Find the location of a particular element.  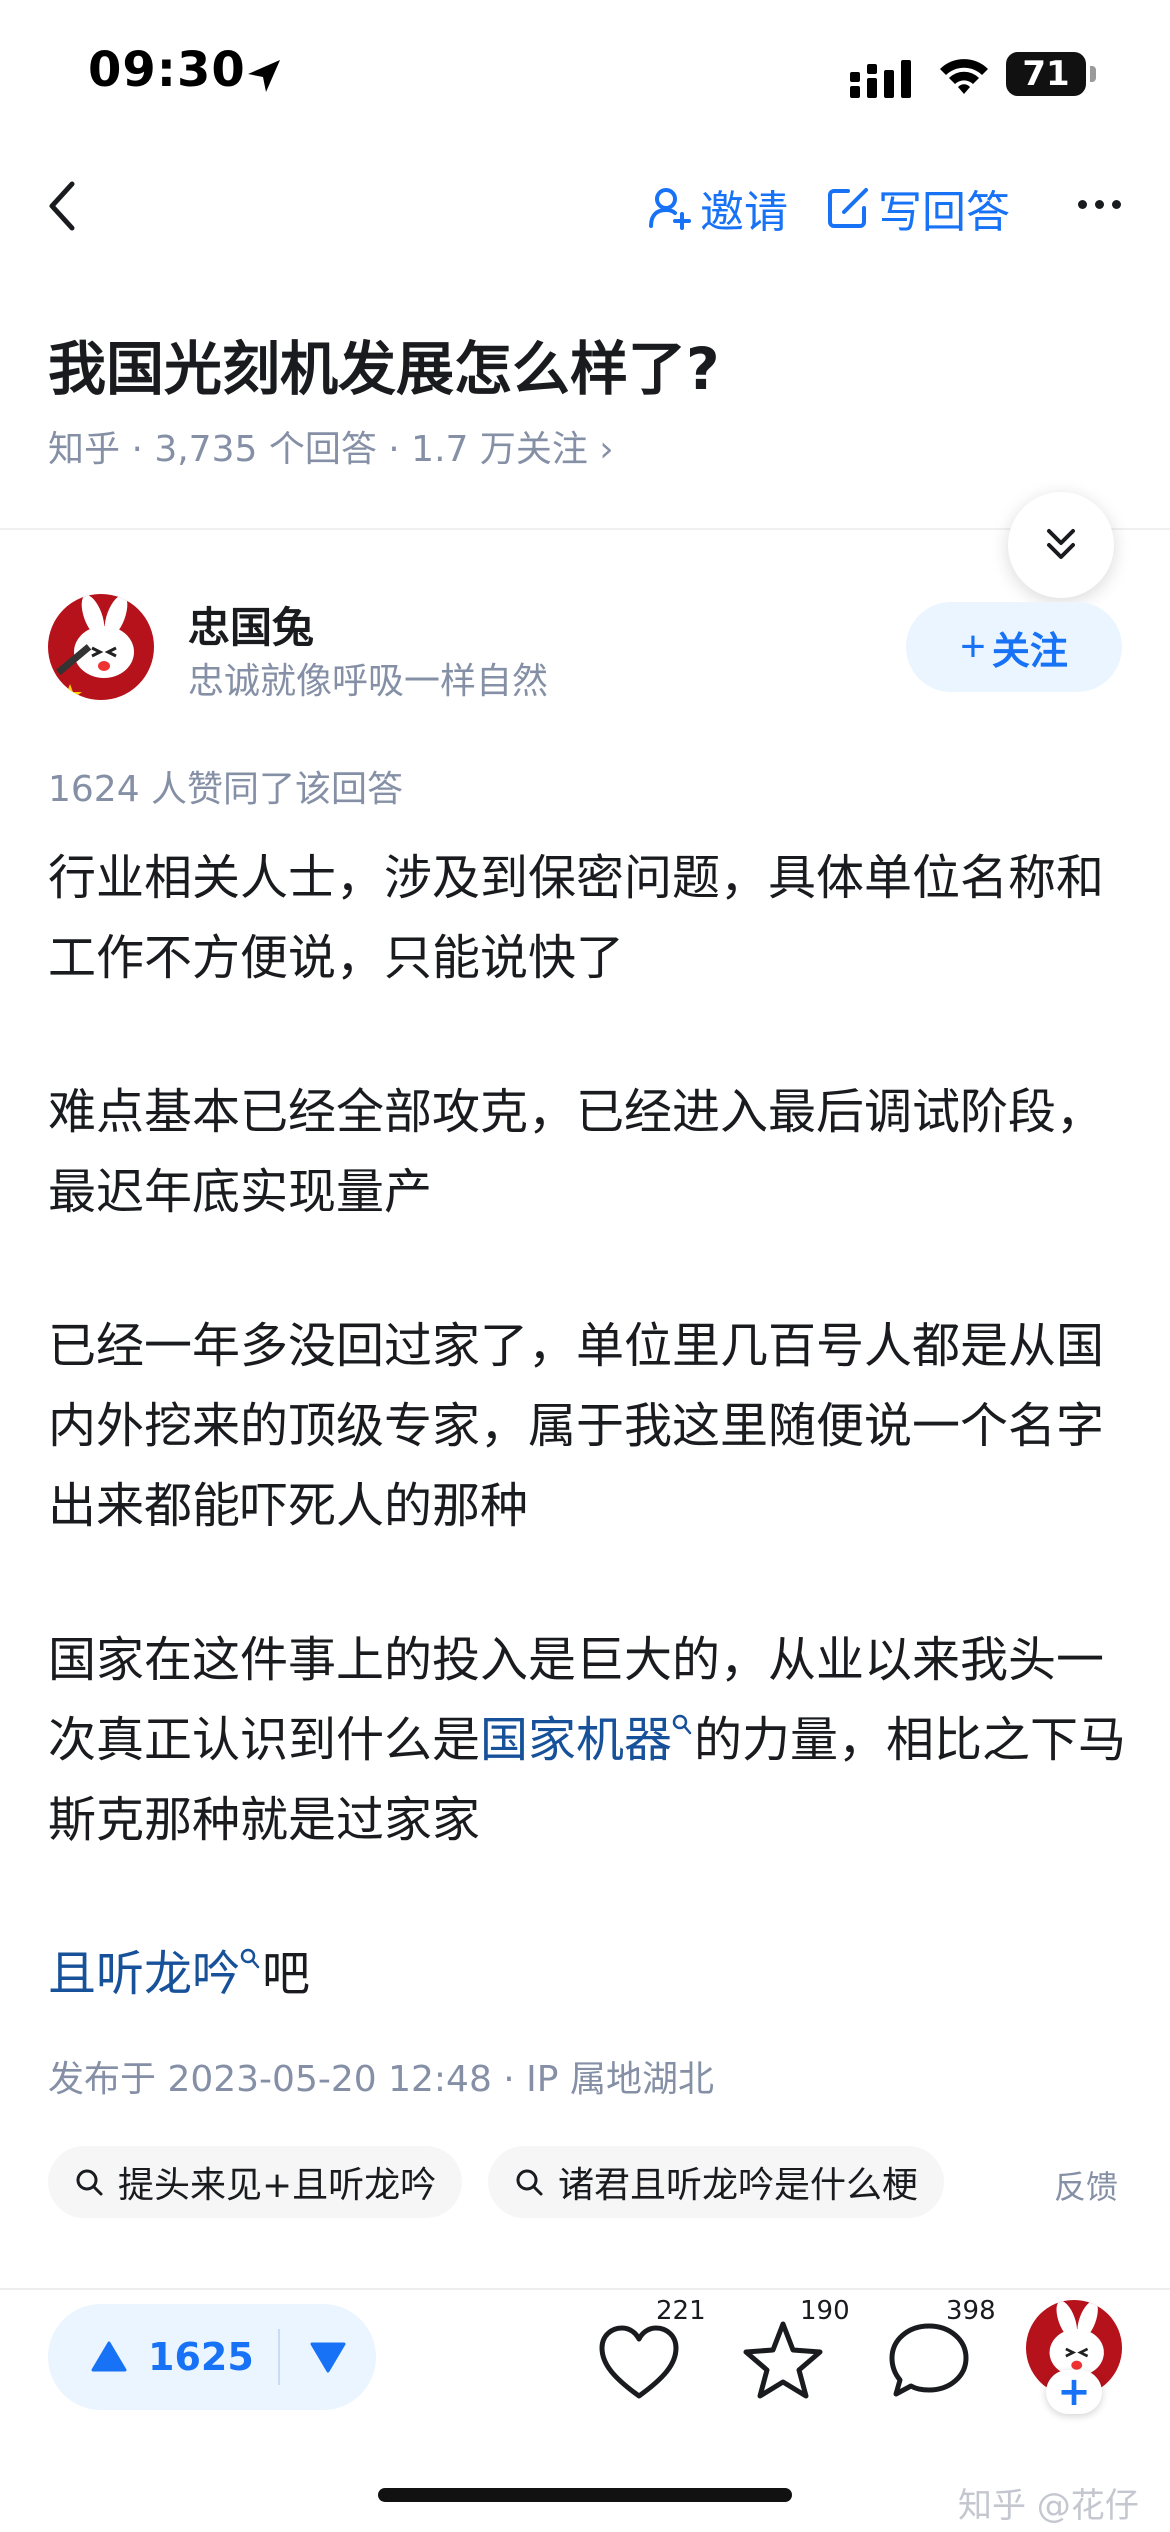

comment-bubble-icon is located at coordinates (929, 2360).